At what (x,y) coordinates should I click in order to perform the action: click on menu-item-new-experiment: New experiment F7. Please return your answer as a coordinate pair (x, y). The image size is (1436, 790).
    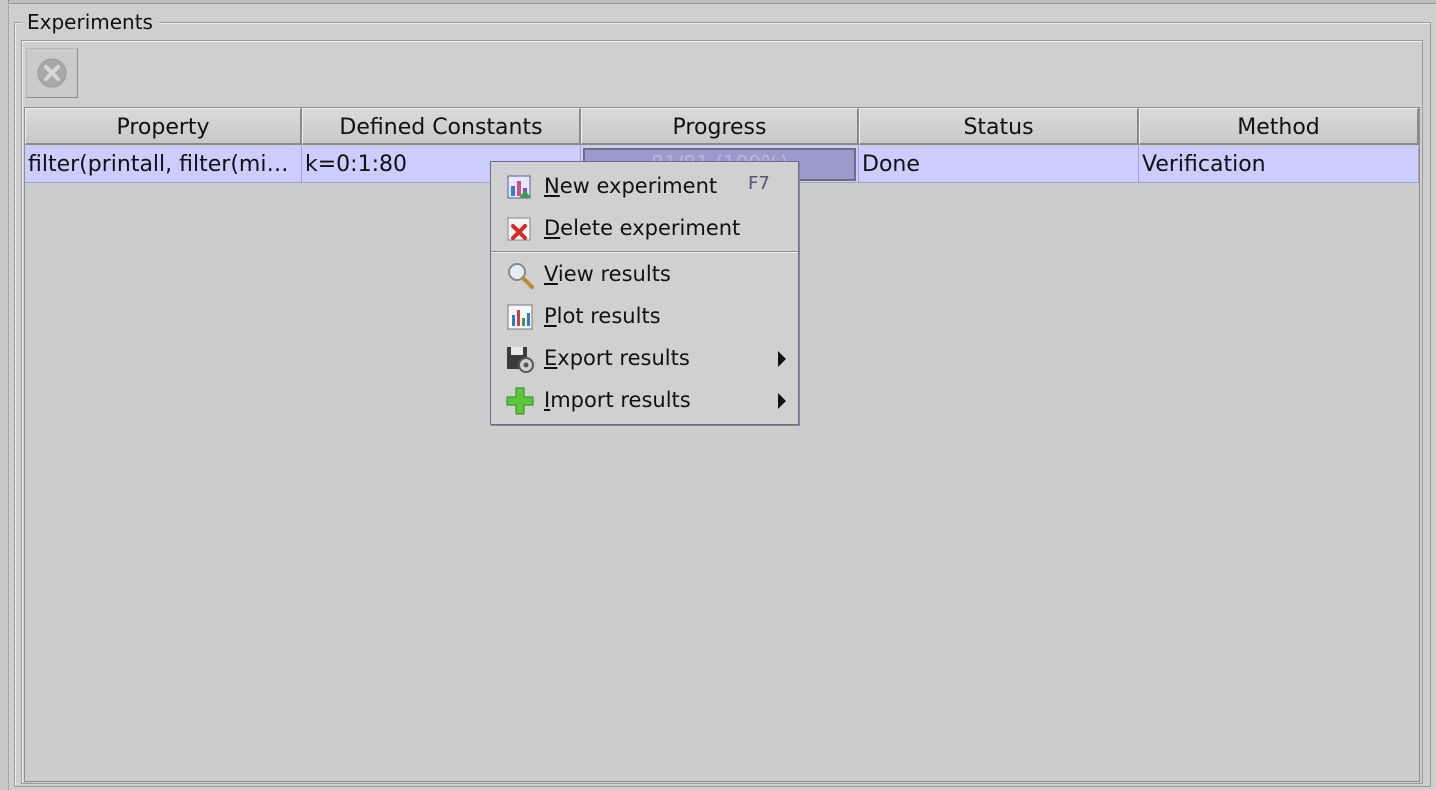
    Looking at the image, I should click on (644, 186).